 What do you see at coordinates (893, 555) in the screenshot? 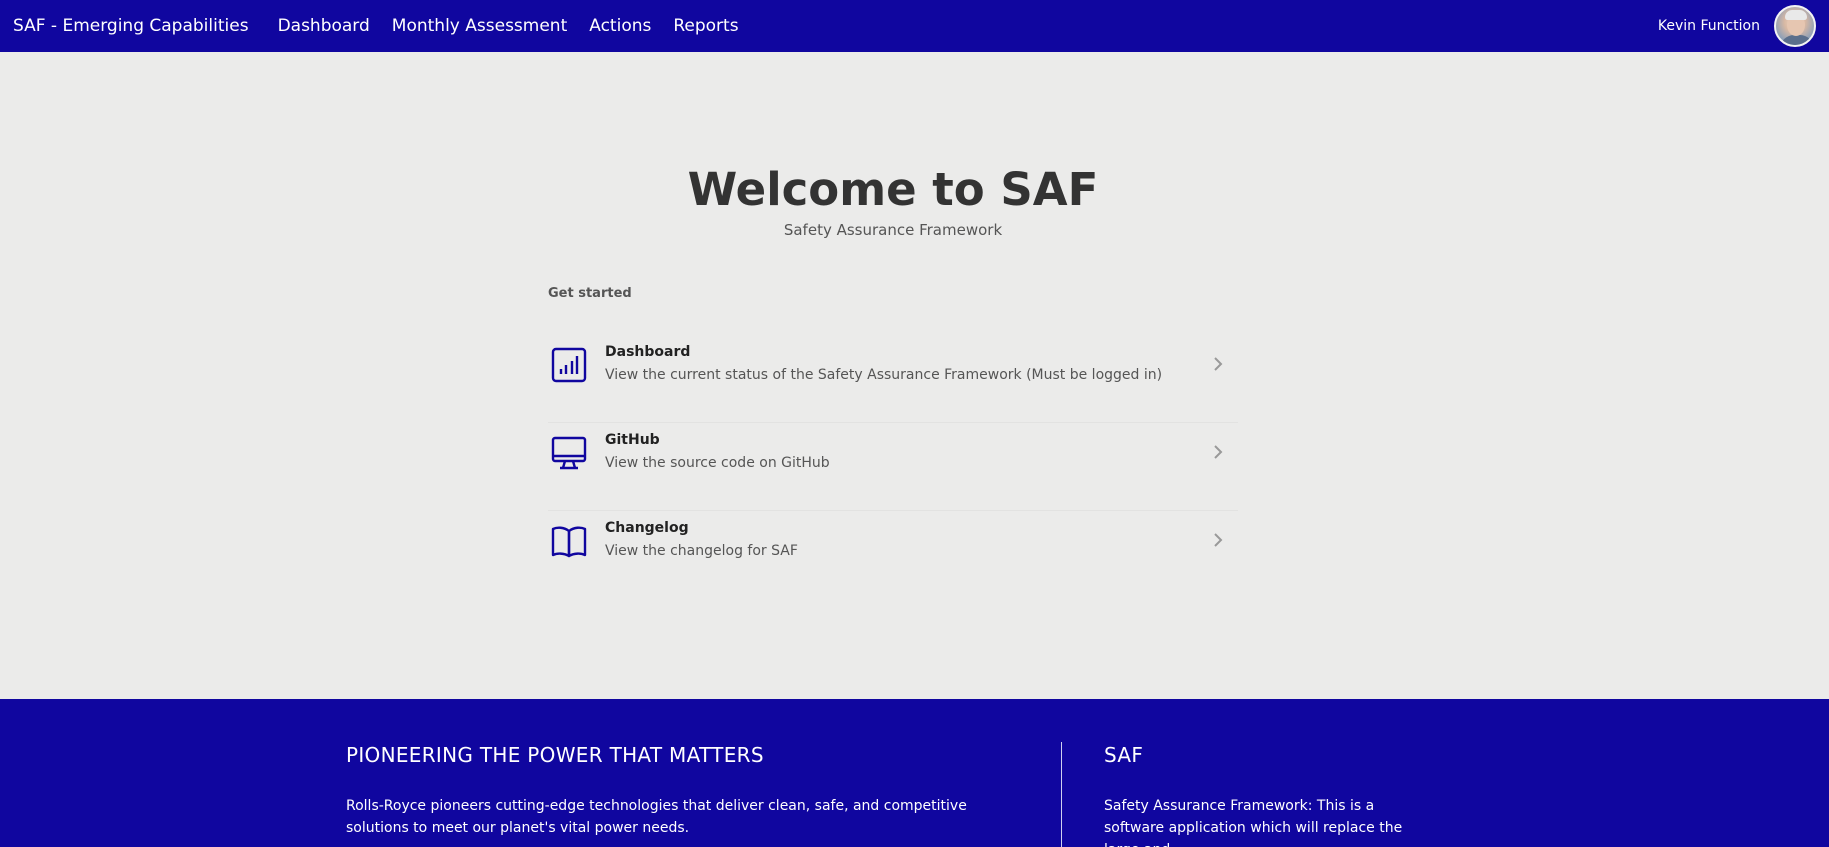
I see `list-item-changelog: Changelog View the changelog for SAF` at bounding box center [893, 555].